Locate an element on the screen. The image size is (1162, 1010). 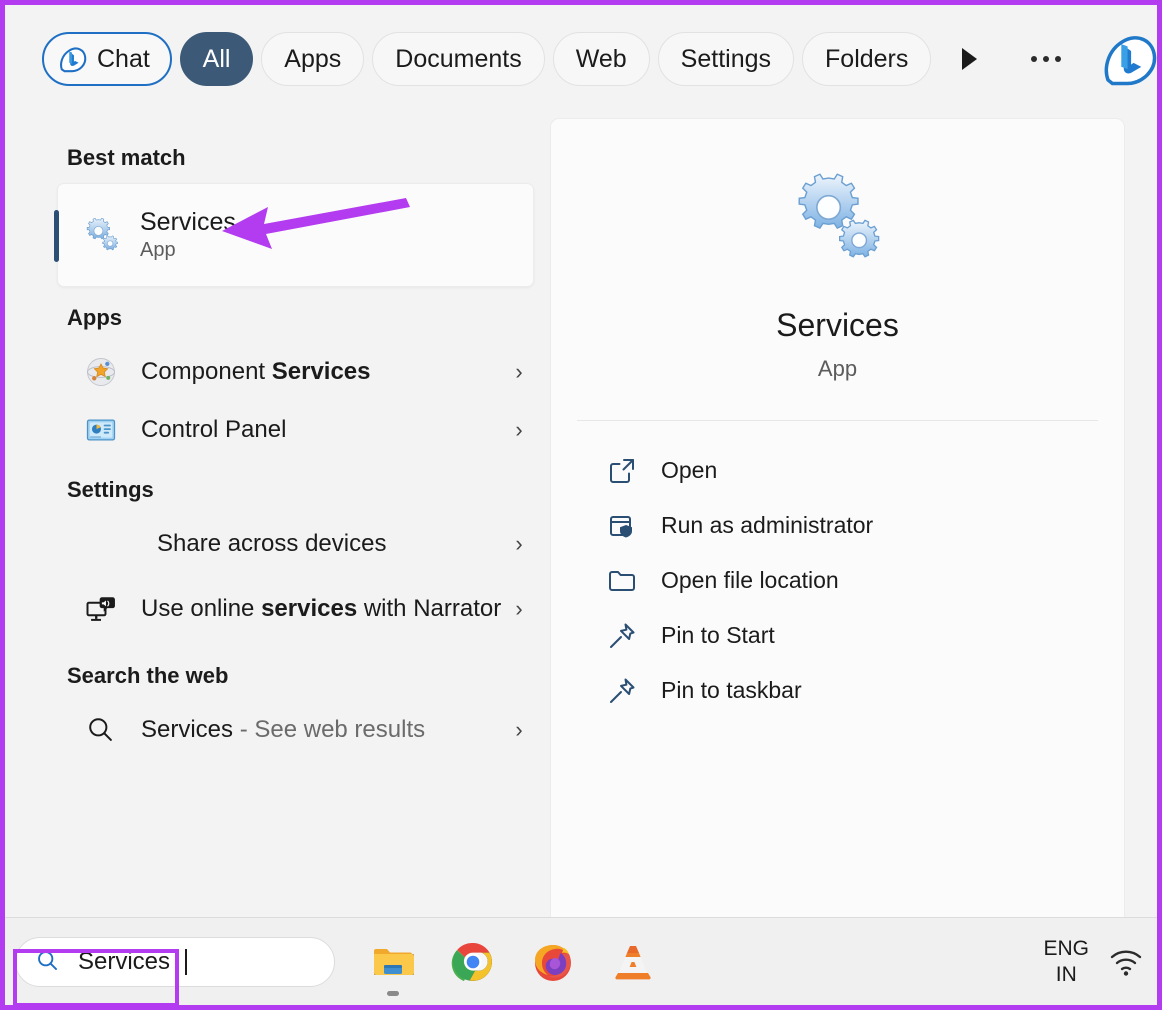
taskbar-search-box: Services is located at coordinates (175, 961).